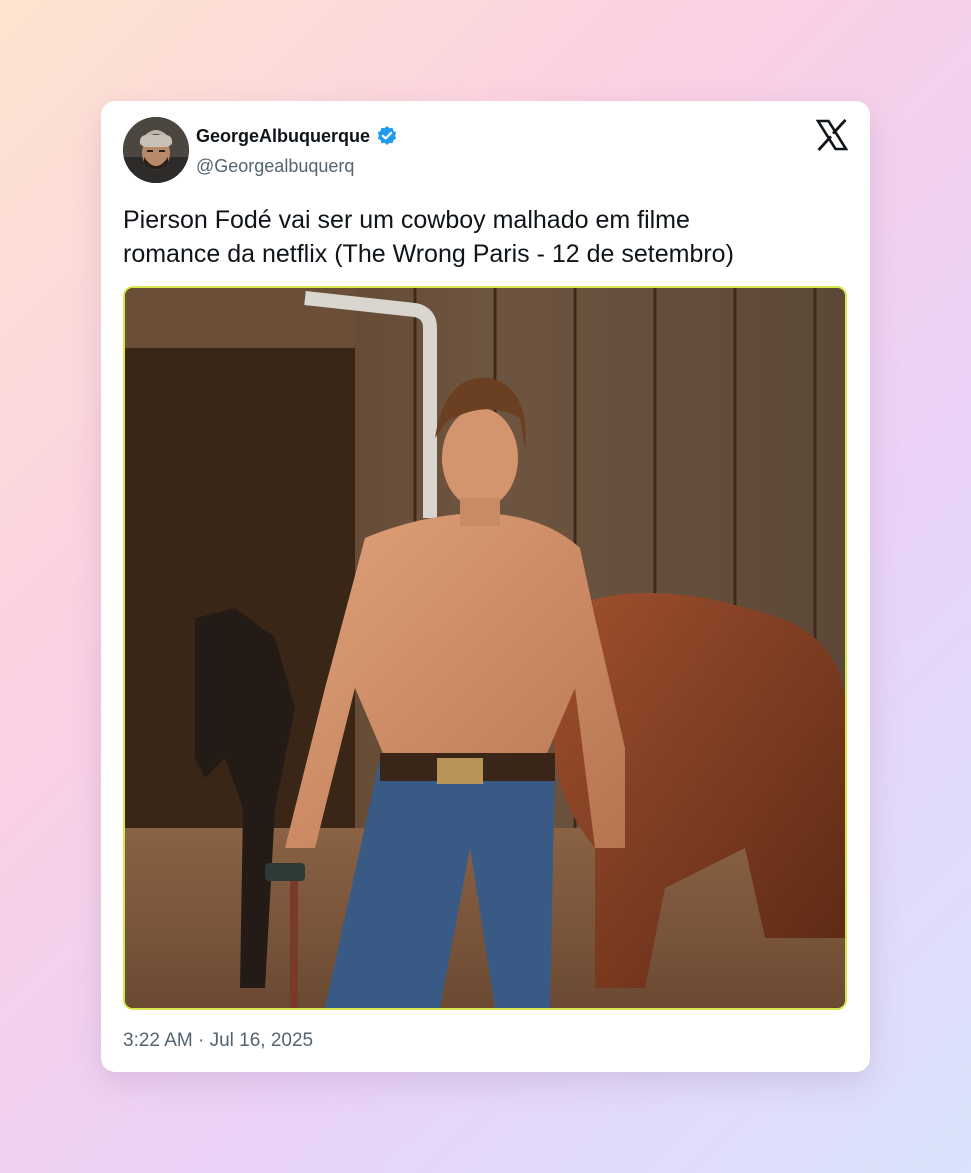  What do you see at coordinates (283, 136) in the screenshot?
I see `author-display-name: GeorgeAlbuquerque` at bounding box center [283, 136].